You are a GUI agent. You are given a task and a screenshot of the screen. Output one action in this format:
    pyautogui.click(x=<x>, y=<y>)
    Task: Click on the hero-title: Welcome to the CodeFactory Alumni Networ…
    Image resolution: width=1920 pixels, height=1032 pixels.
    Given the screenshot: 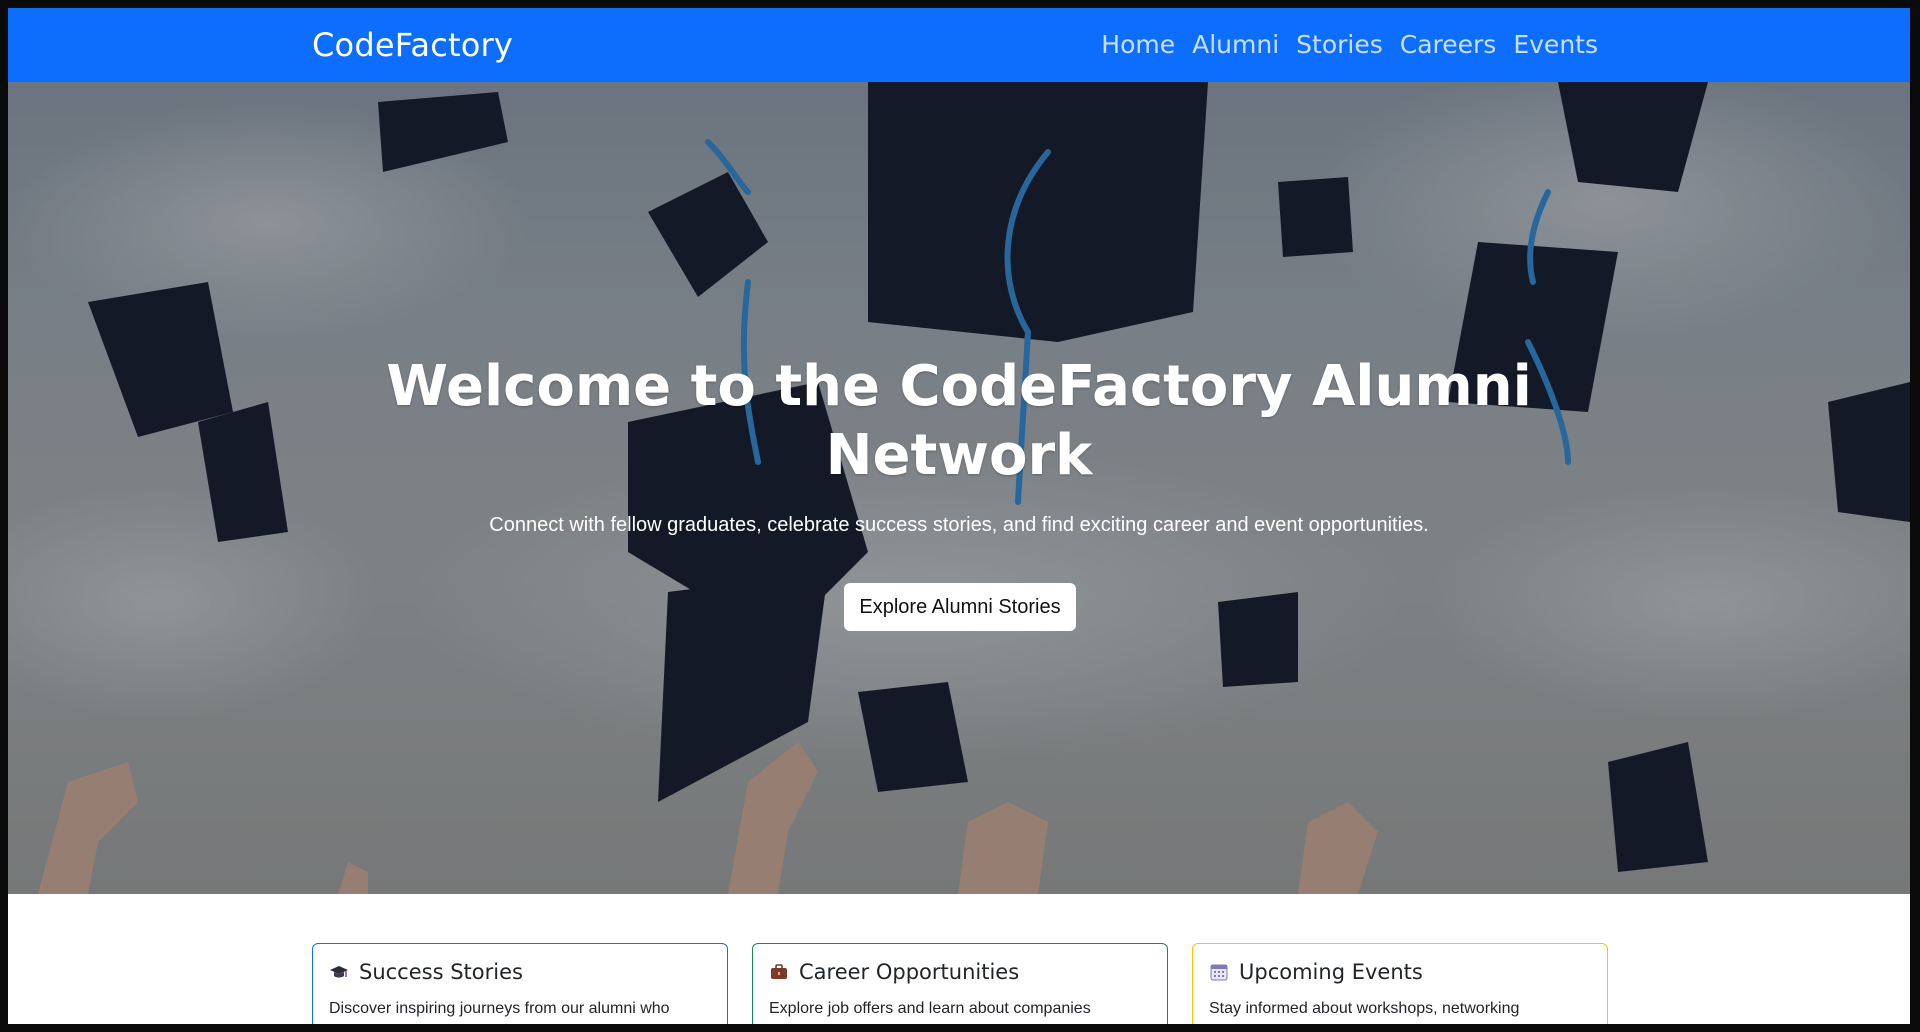 What is the action you would take?
    pyautogui.click(x=959, y=421)
    